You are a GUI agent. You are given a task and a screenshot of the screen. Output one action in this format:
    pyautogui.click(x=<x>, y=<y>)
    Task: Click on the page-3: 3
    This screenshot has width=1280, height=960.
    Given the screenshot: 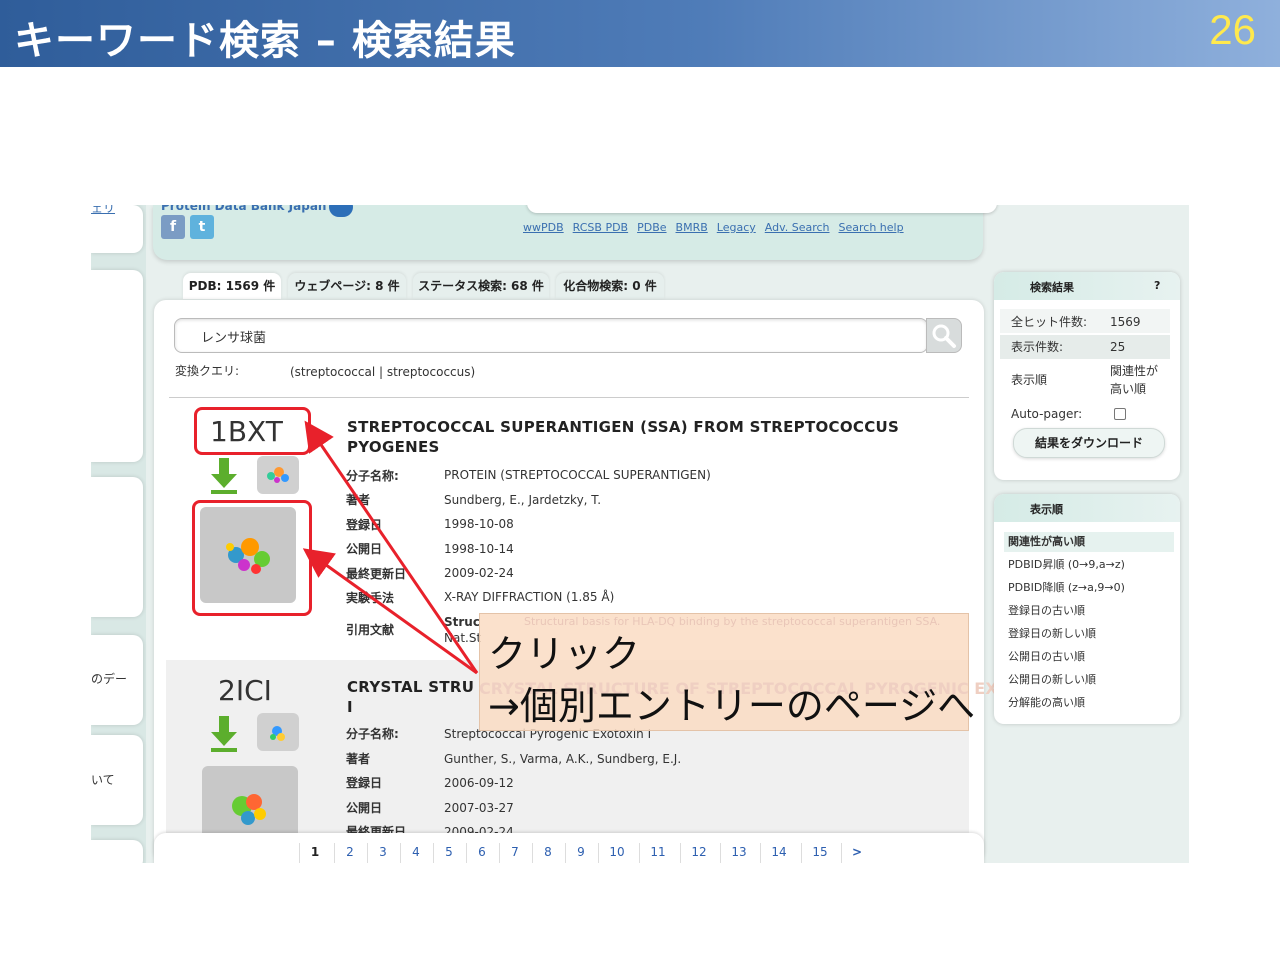 What is the action you would take?
    pyautogui.click(x=382, y=853)
    